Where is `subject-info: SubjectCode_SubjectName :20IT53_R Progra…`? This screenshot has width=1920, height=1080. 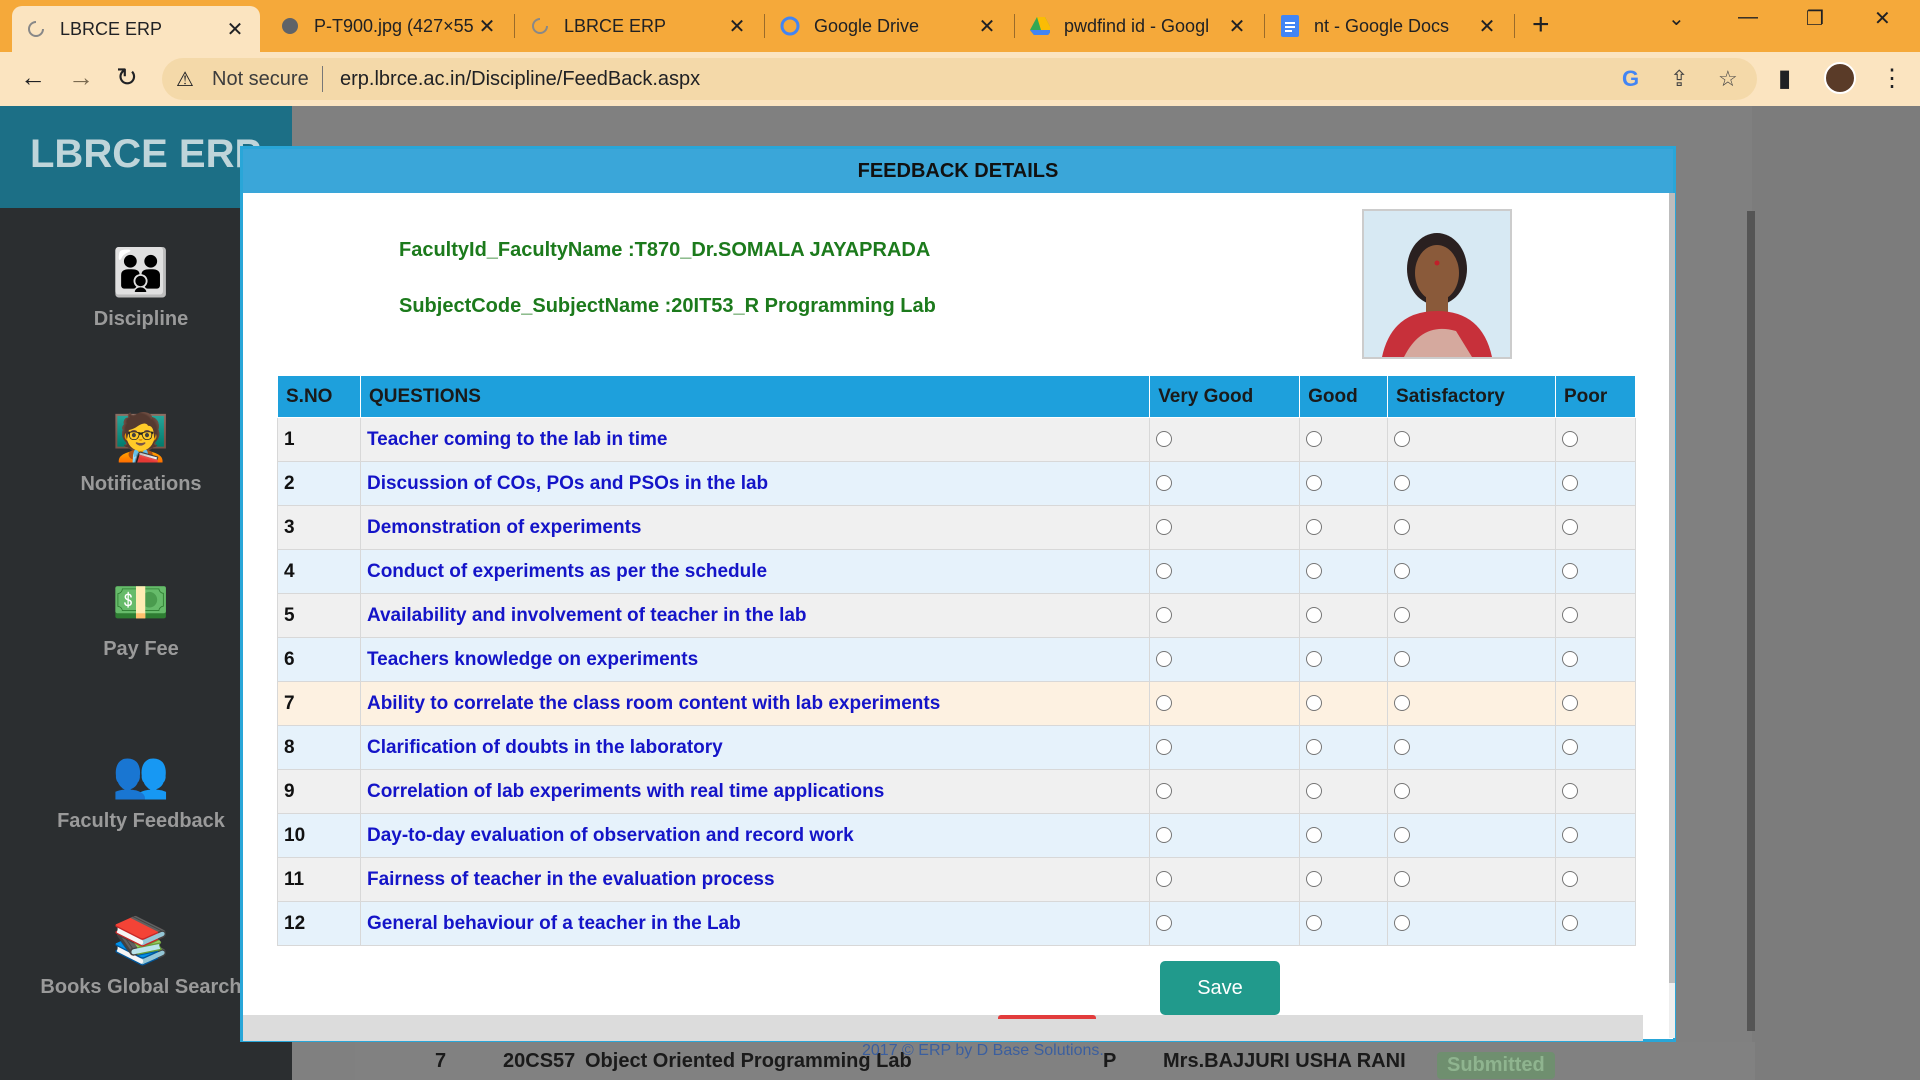
subject-info: SubjectCode_SubjectName :20IT53_R Progra… is located at coordinates (667, 306).